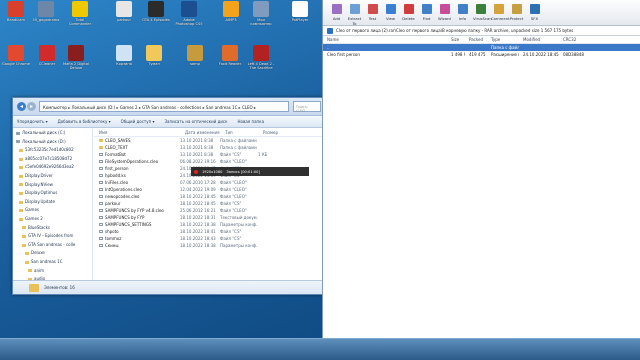  What do you see at coordinates (52, 219) in the screenshot?
I see `nav-item: Games 2` at bounding box center [52, 219].